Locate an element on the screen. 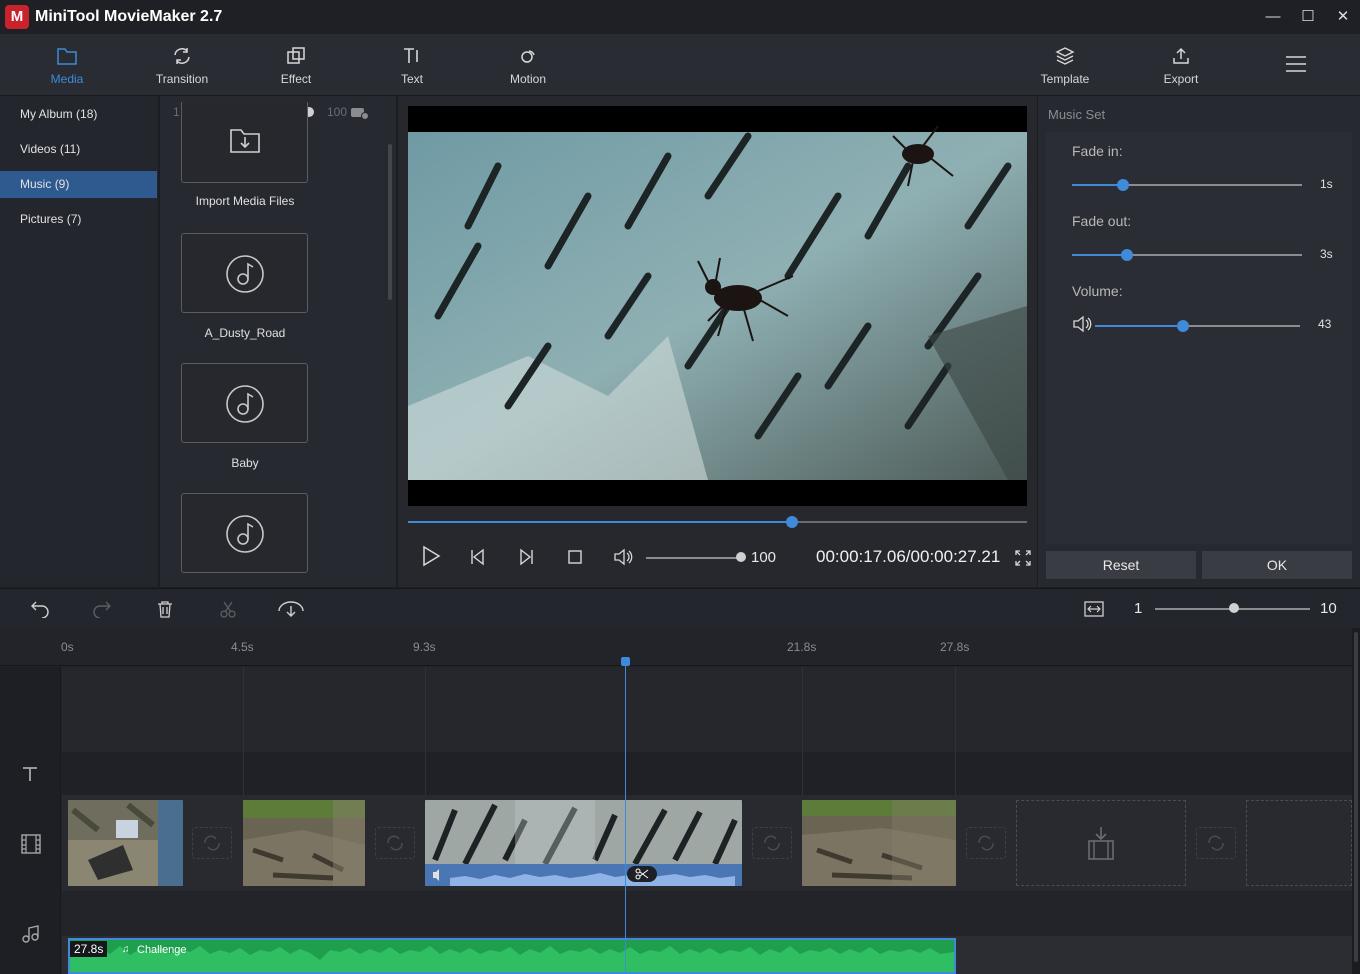 This screenshot has height=974, width=1360. playback-progress-fill is located at coordinates (600, 522).